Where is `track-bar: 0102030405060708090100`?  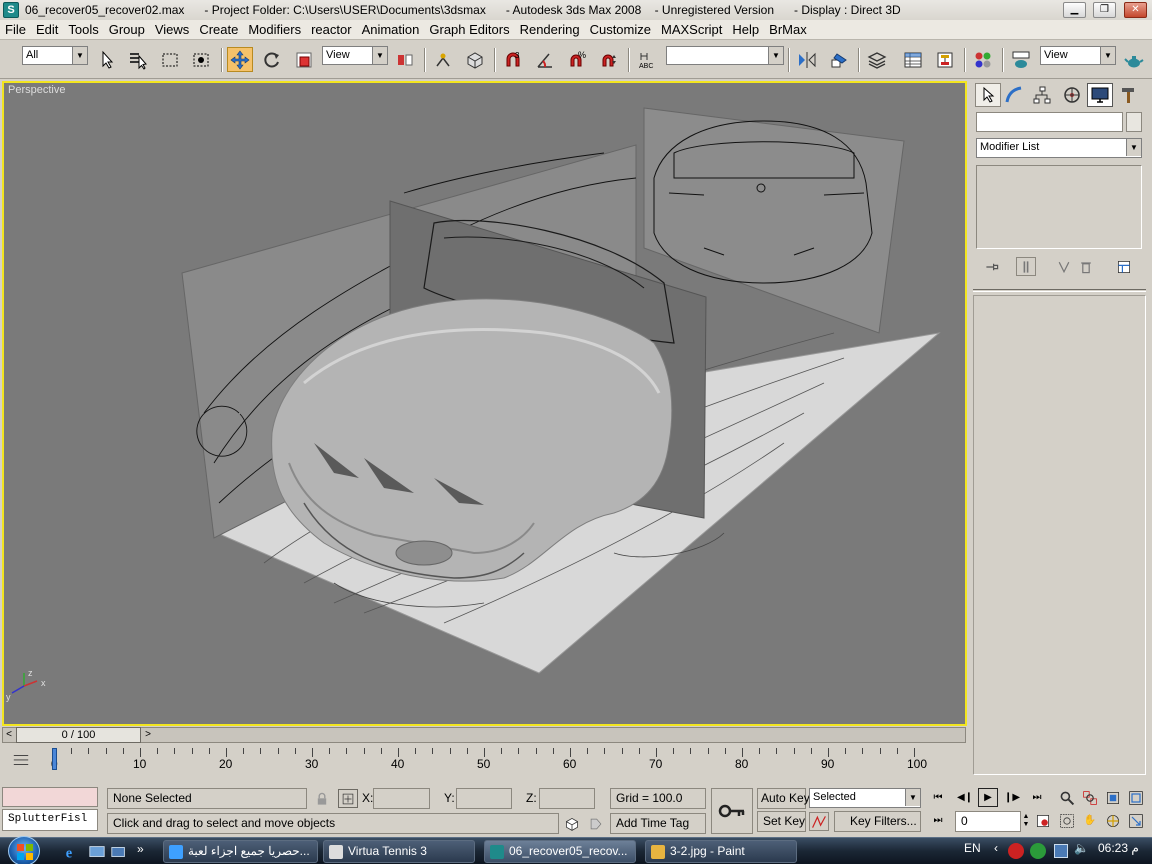
track-bar: 0102030405060708090100 is located at coordinates (509, 760).